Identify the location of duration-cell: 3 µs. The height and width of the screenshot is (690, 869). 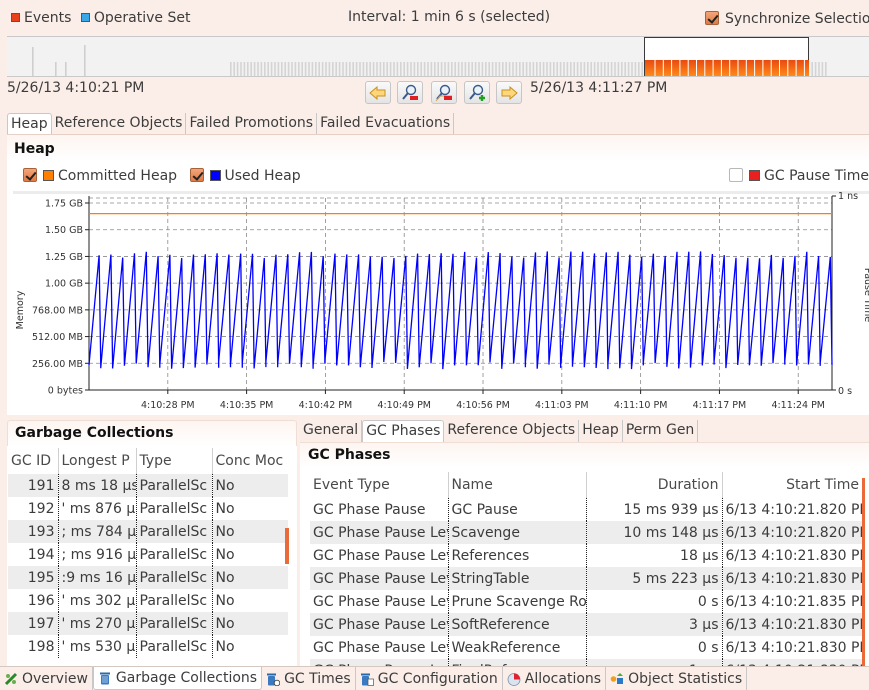
(654, 624).